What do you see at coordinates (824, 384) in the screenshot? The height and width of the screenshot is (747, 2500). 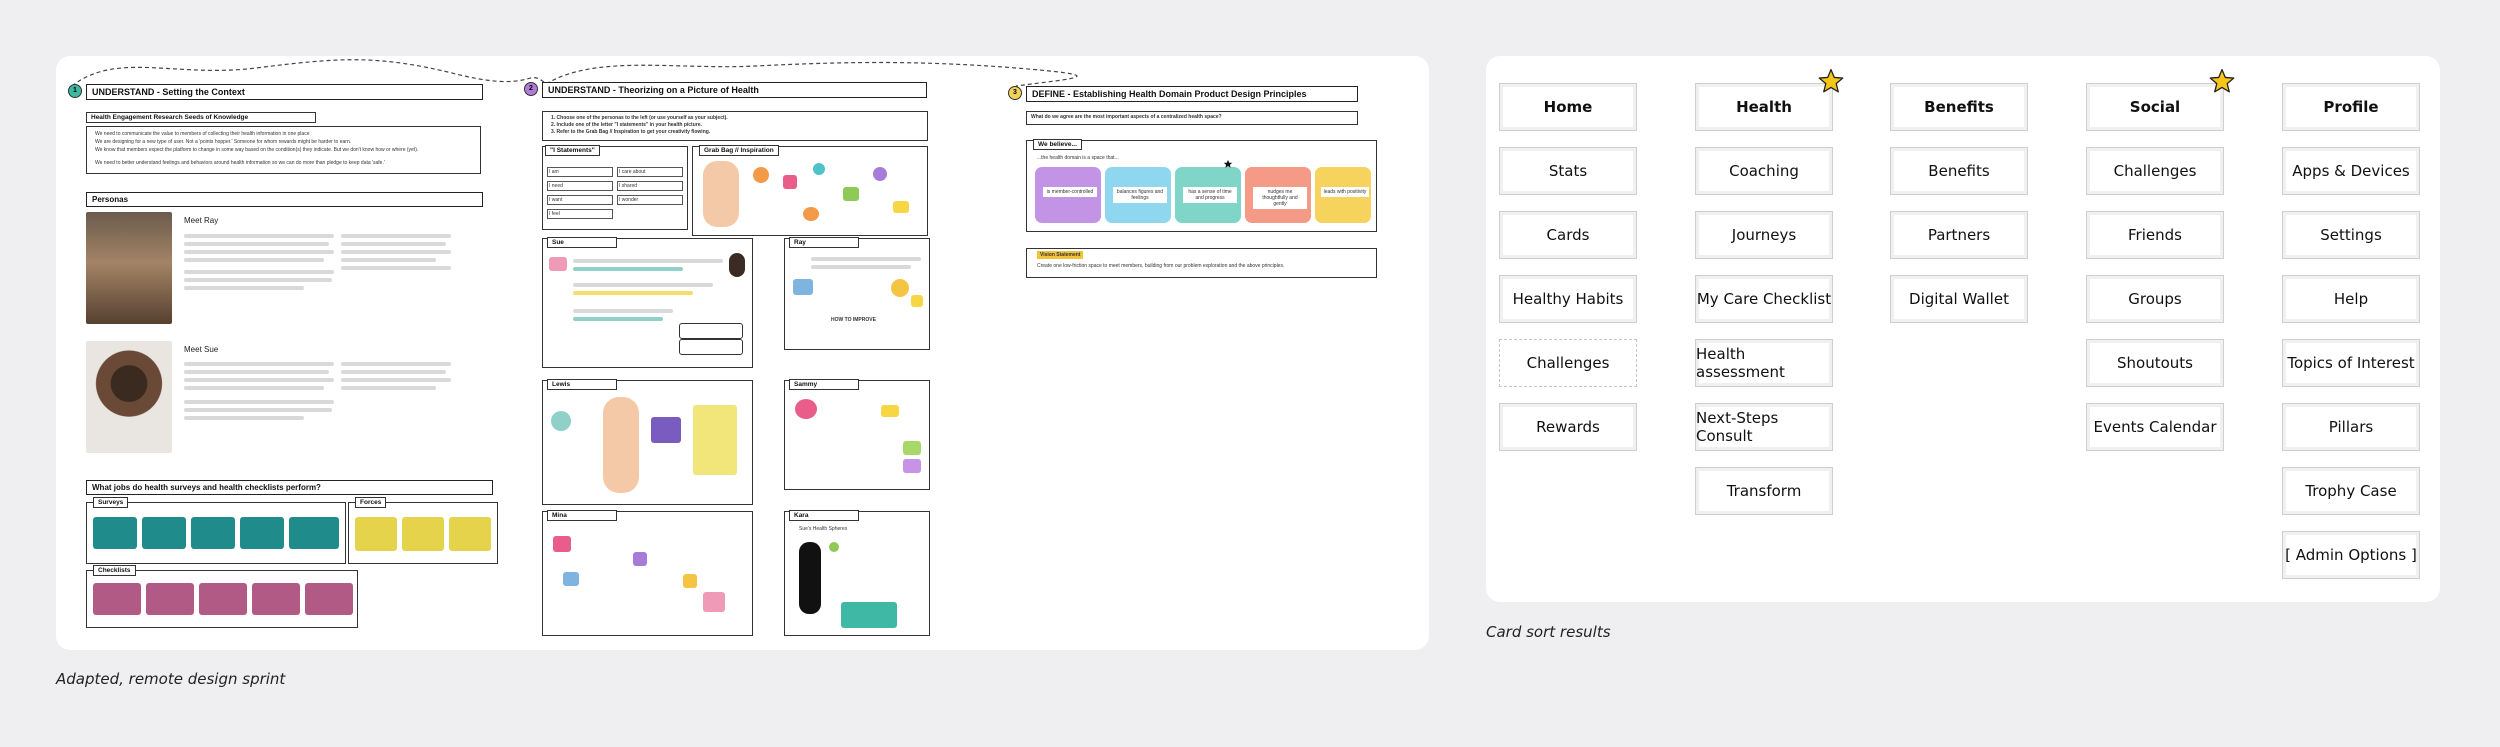 I see `picture-frame-sammy-label: Sammy` at bounding box center [824, 384].